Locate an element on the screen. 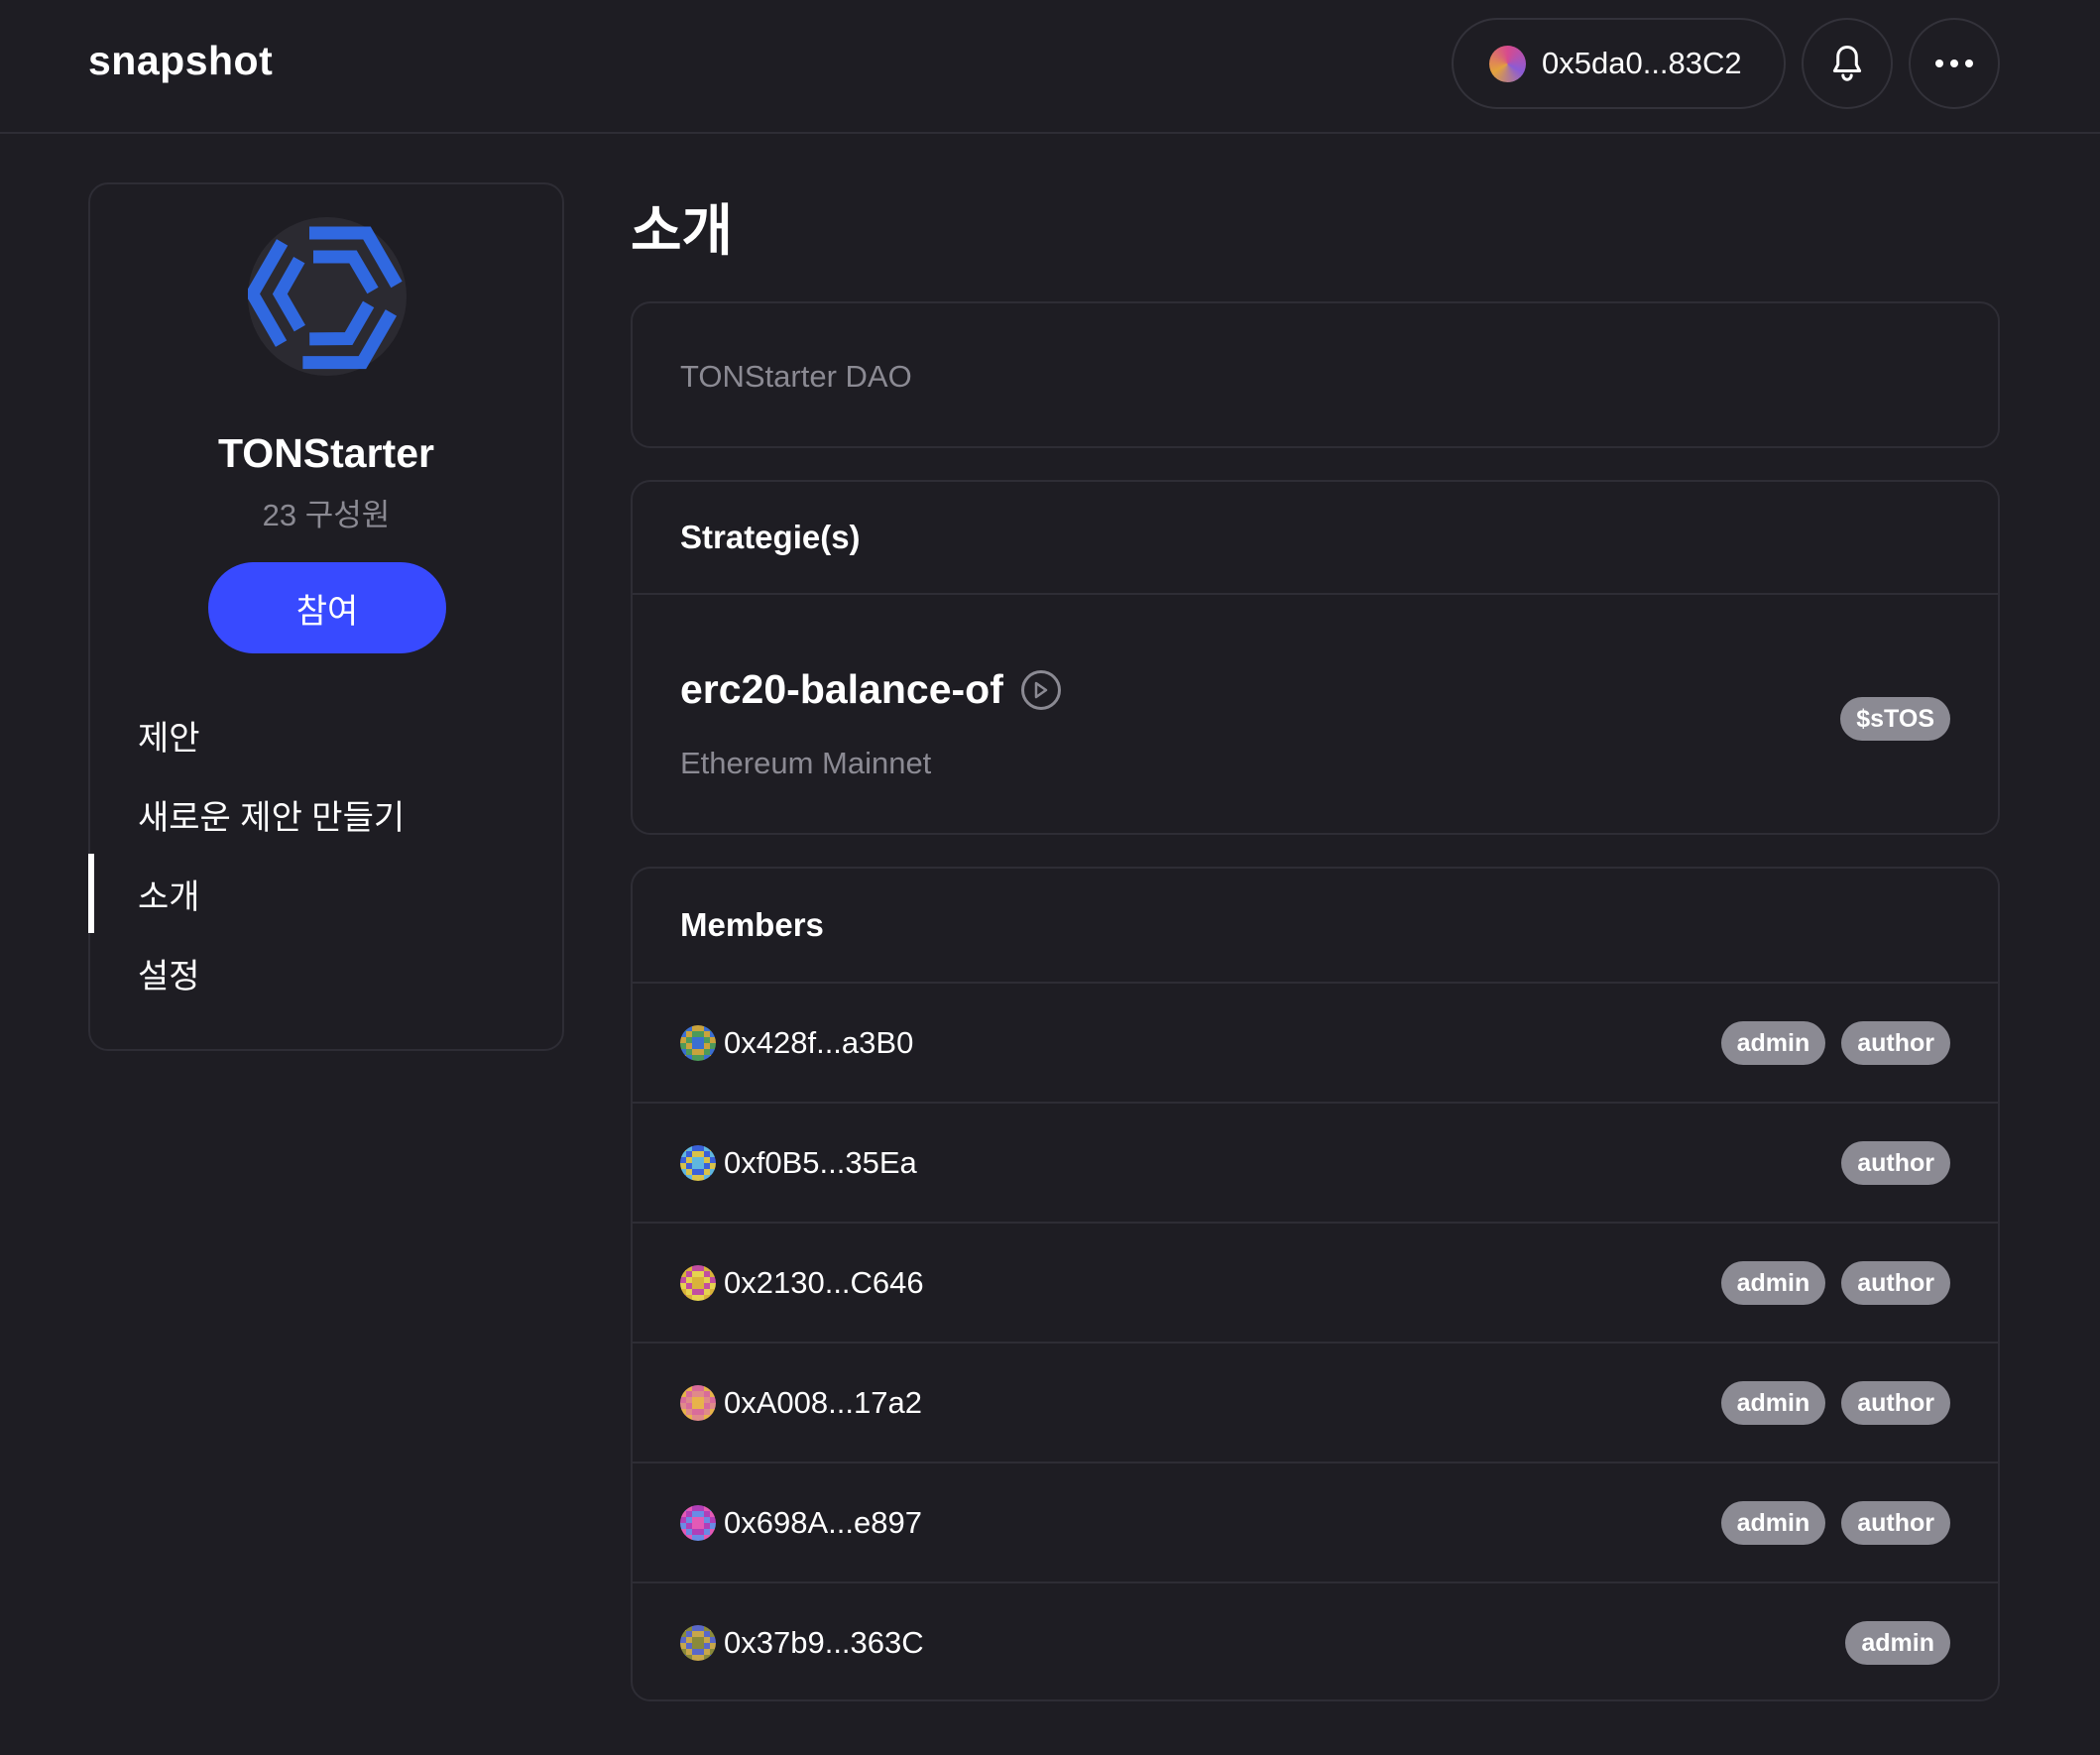 This screenshot has height=1755, width=2100. nav-item-about: 소개 is located at coordinates (325, 893).